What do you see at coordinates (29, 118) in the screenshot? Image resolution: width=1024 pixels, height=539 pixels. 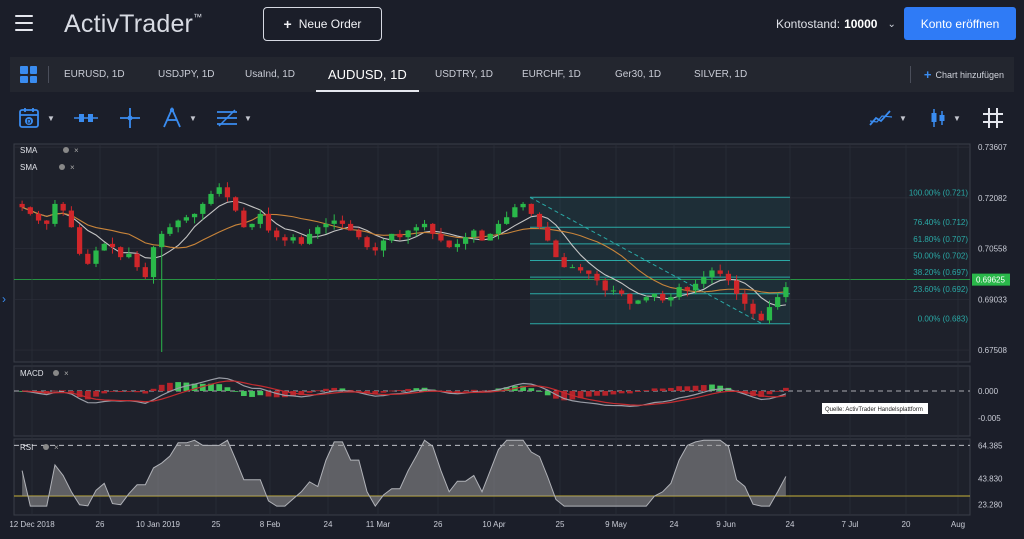 I see `calendar-icon: D` at bounding box center [29, 118].